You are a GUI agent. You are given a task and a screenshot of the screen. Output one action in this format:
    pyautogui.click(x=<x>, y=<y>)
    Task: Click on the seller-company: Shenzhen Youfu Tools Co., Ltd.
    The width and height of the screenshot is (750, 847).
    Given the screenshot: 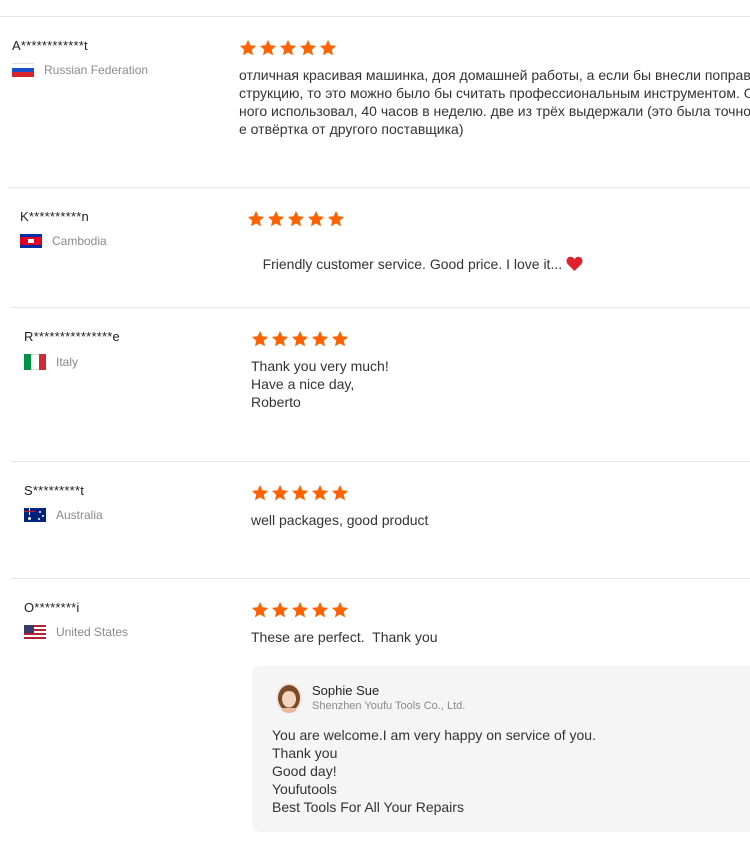 What is the action you would take?
    pyautogui.click(x=389, y=706)
    